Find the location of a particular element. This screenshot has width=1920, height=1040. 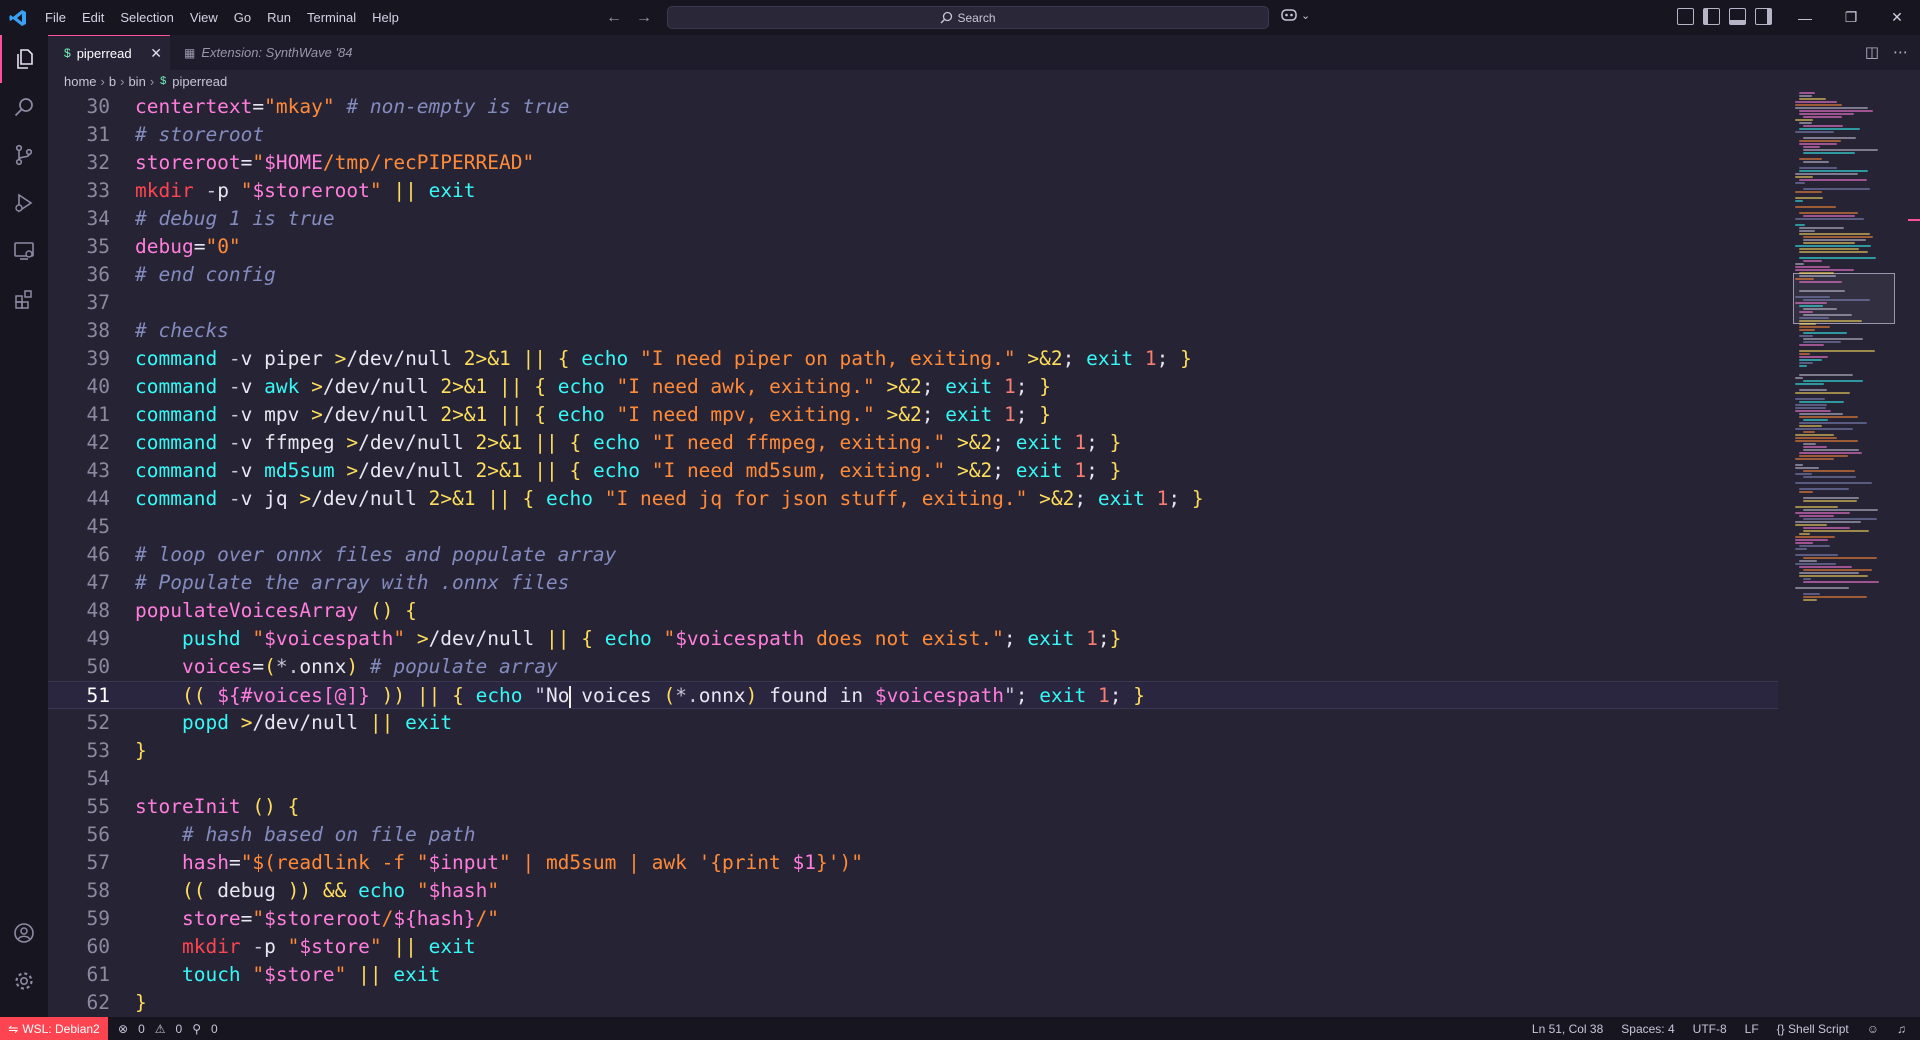

code-line: 31 # storeroot is located at coordinates (913, 135).